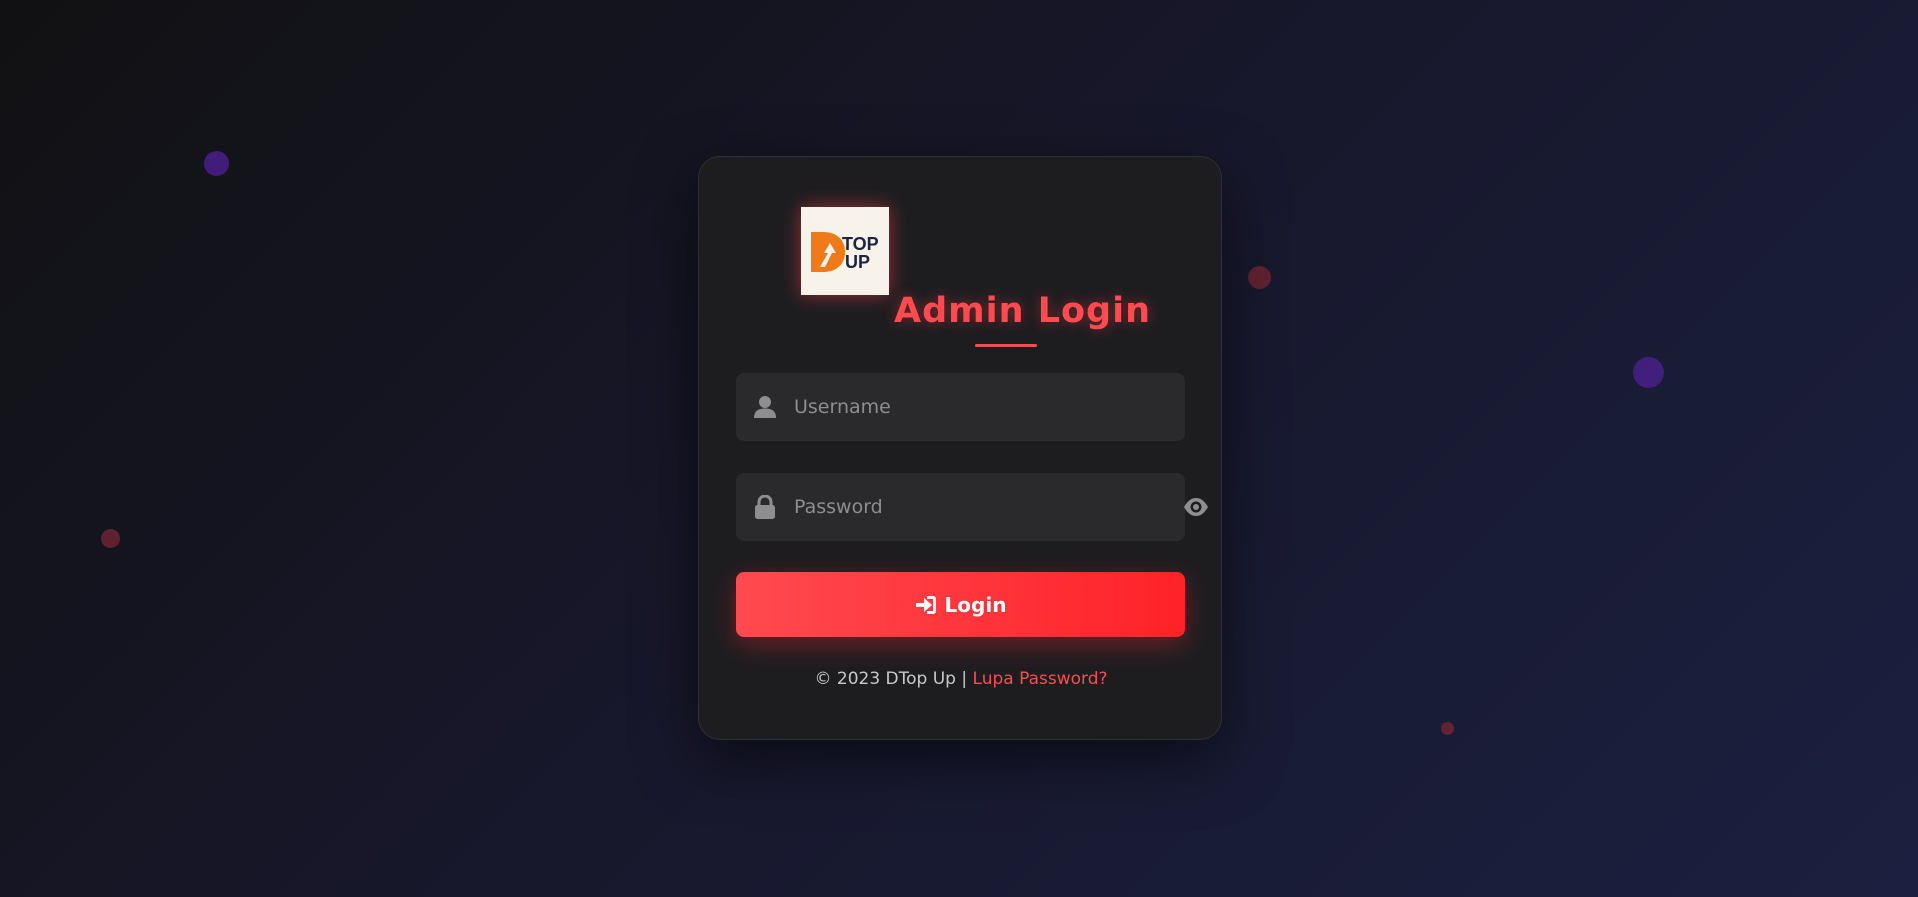 The height and width of the screenshot is (897, 1918). What do you see at coordinates (1196, 507) in the screenshot?
I see `eye-icon` at bounding box center [1196, 507].